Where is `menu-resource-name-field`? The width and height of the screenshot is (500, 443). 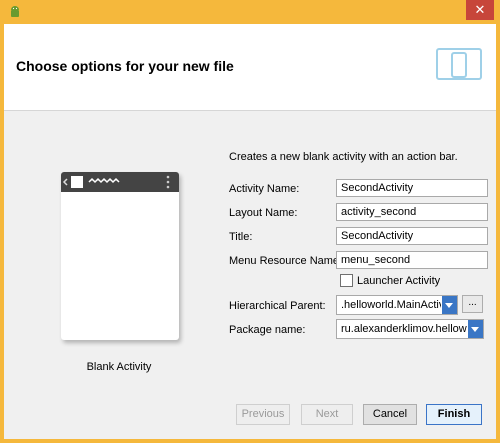
menu-resource-name-field is located at coordinates (412, 260).